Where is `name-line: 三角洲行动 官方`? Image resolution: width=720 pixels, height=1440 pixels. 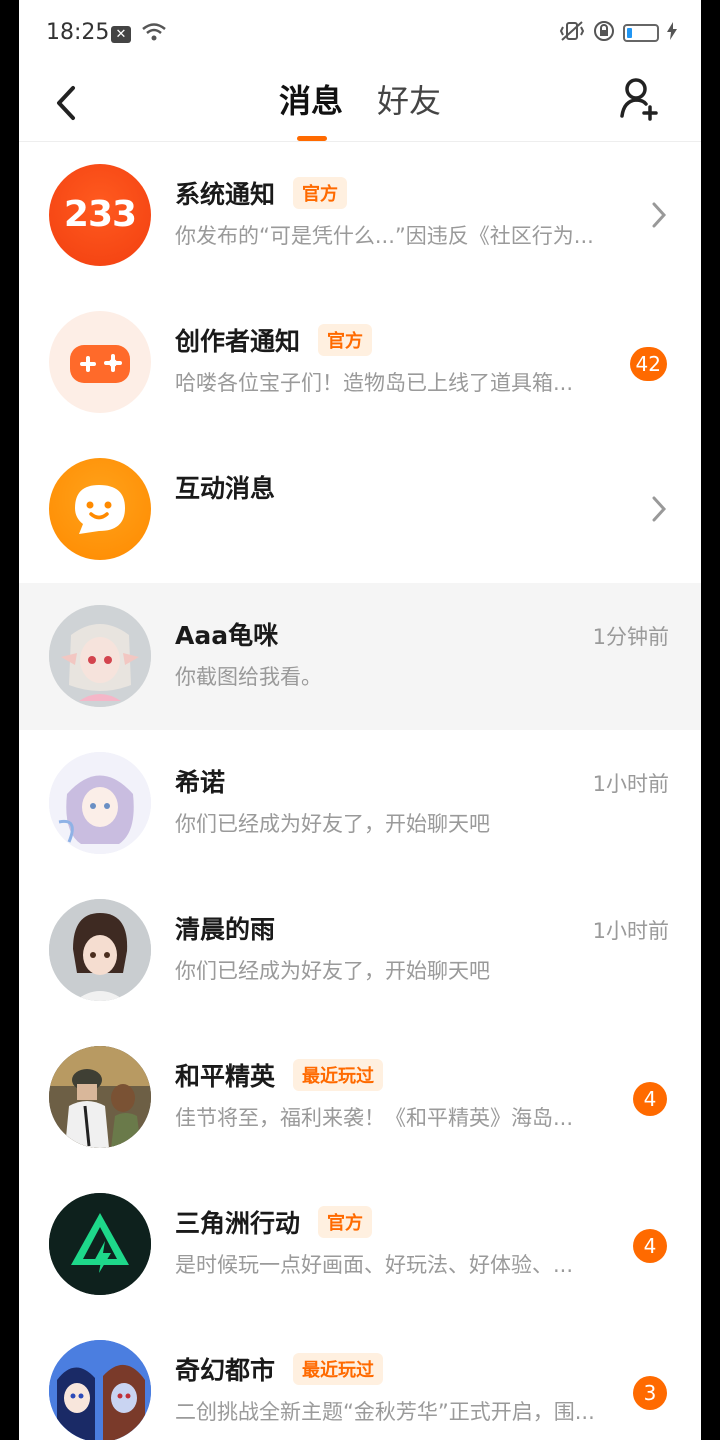
name-line: 三角洲行动 官方 is located at coordinates (274, 1222).